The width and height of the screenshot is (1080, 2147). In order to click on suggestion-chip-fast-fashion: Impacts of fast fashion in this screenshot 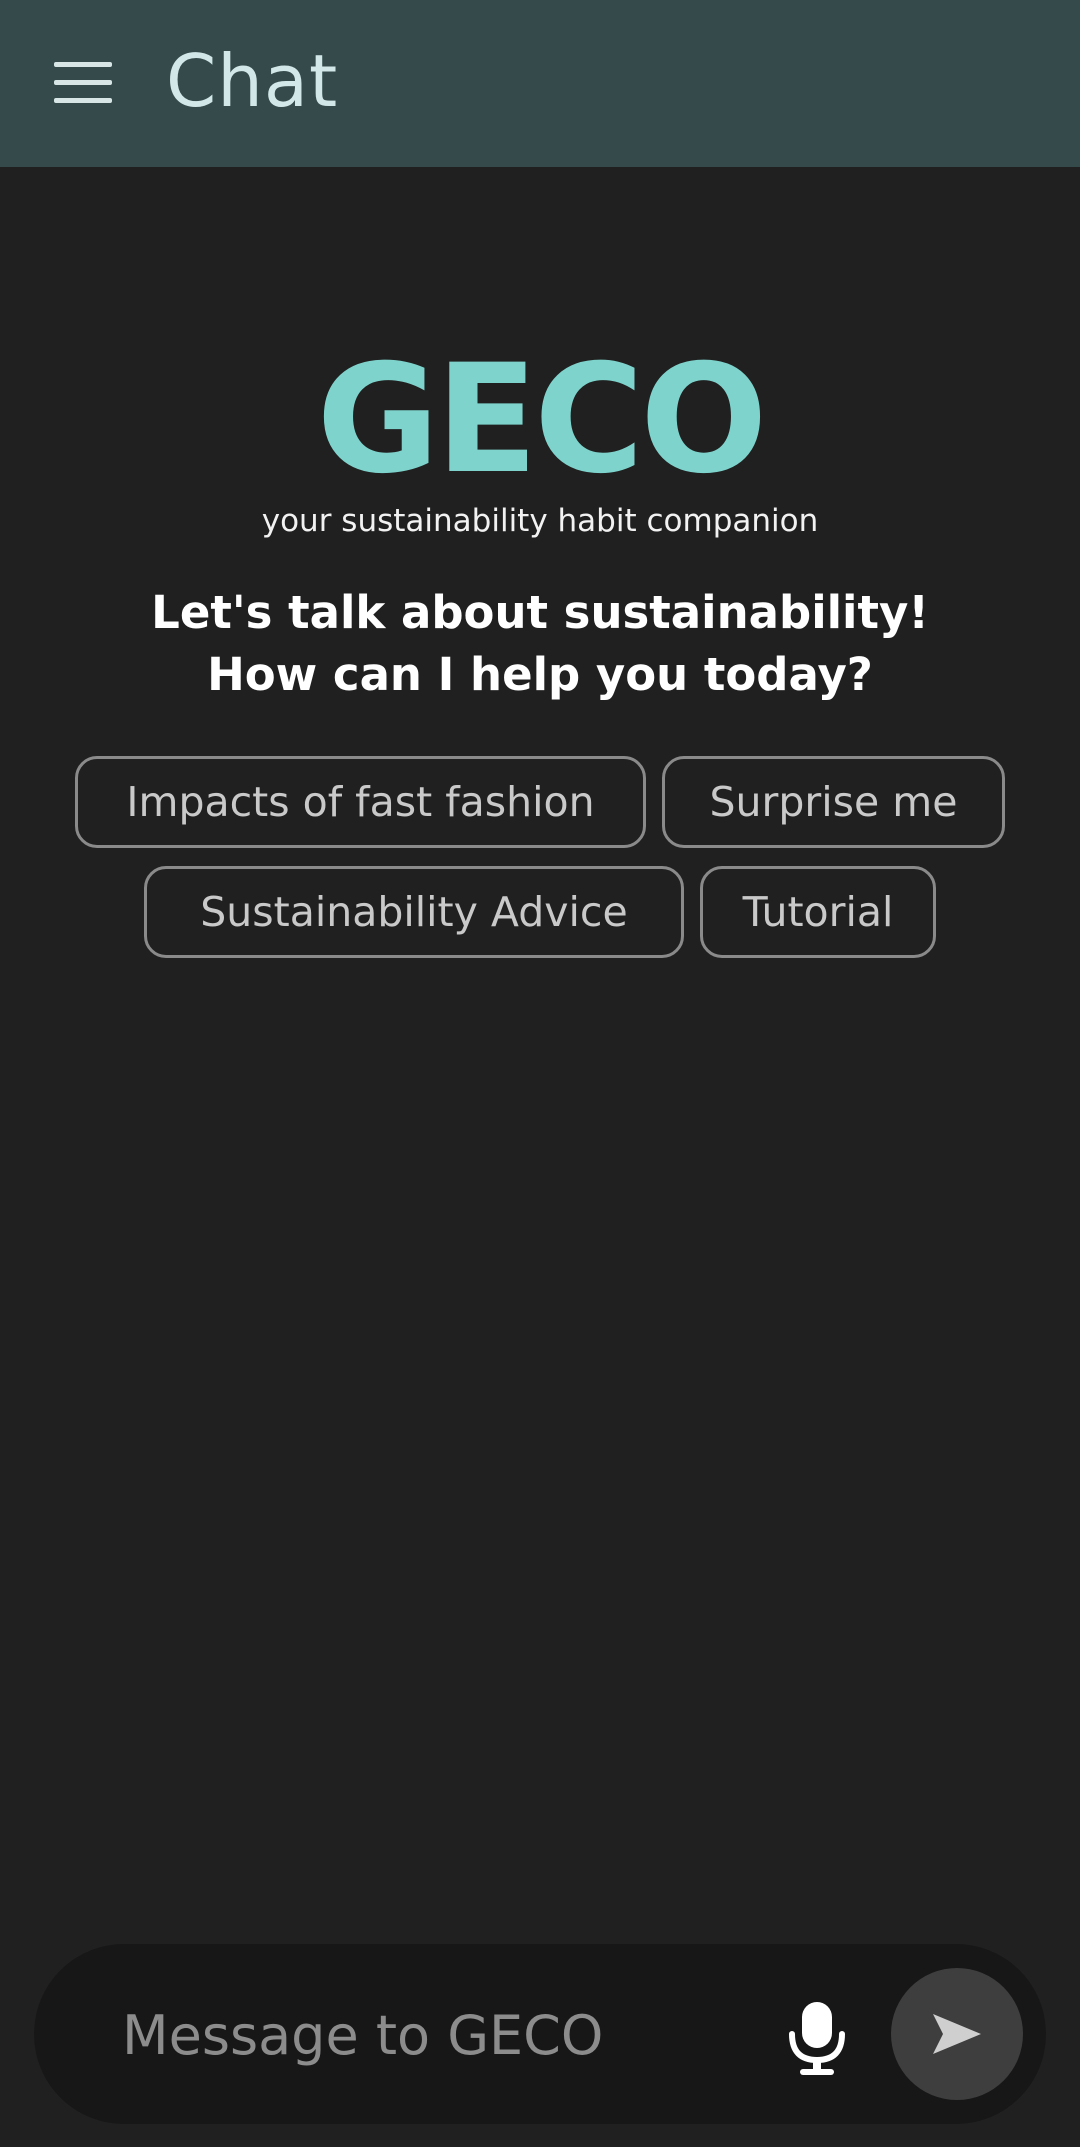, I will do `click(360, 802)`.